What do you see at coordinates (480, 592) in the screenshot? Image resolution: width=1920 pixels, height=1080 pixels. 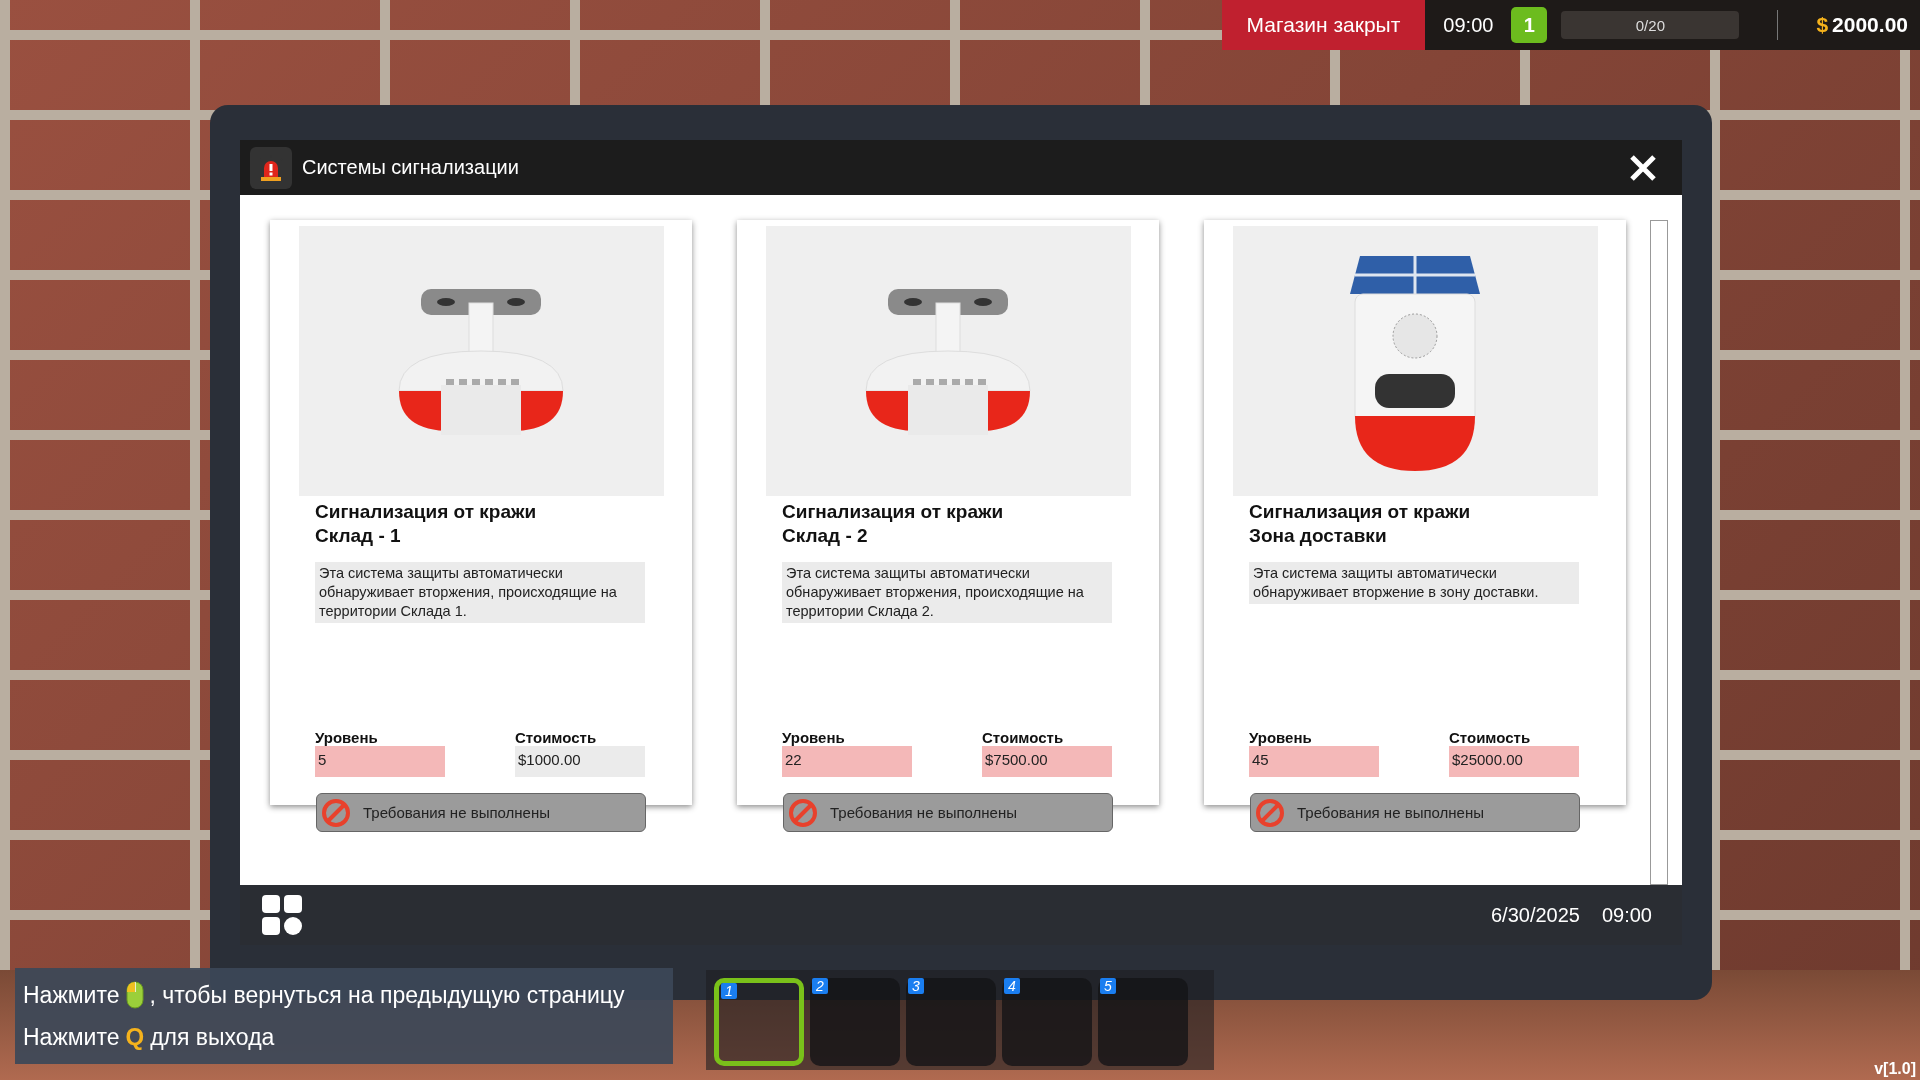 I see `product-description: Эта система защиты автоматически обнаруживает вторжения, происходящие на территории Склада 1.` at bounding box center [480, 592].